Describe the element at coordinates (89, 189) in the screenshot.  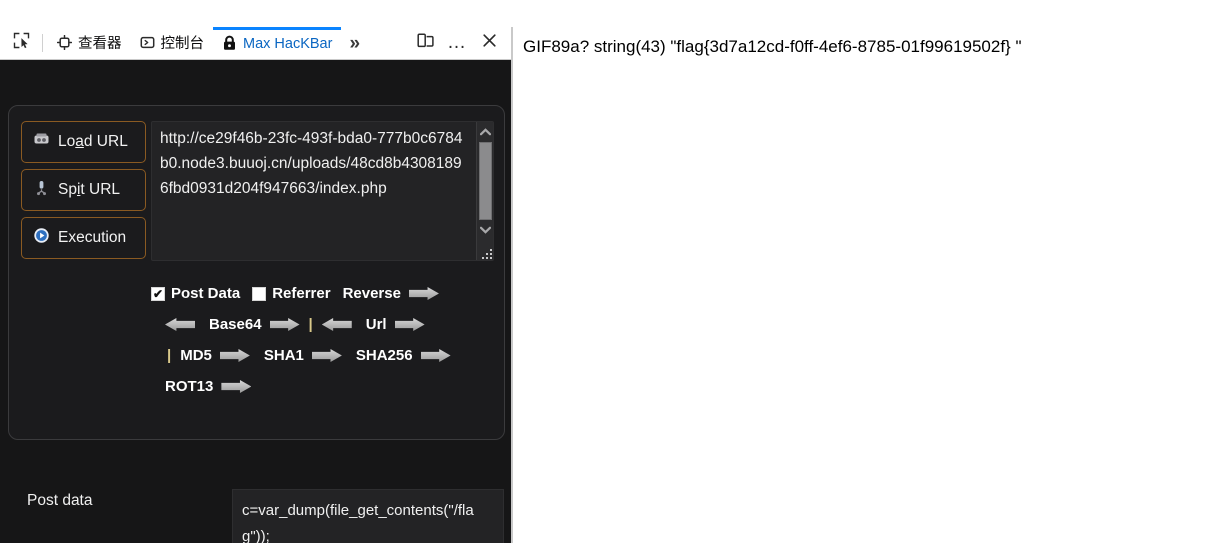
I see `split-url-label: Spit URL` at that location.